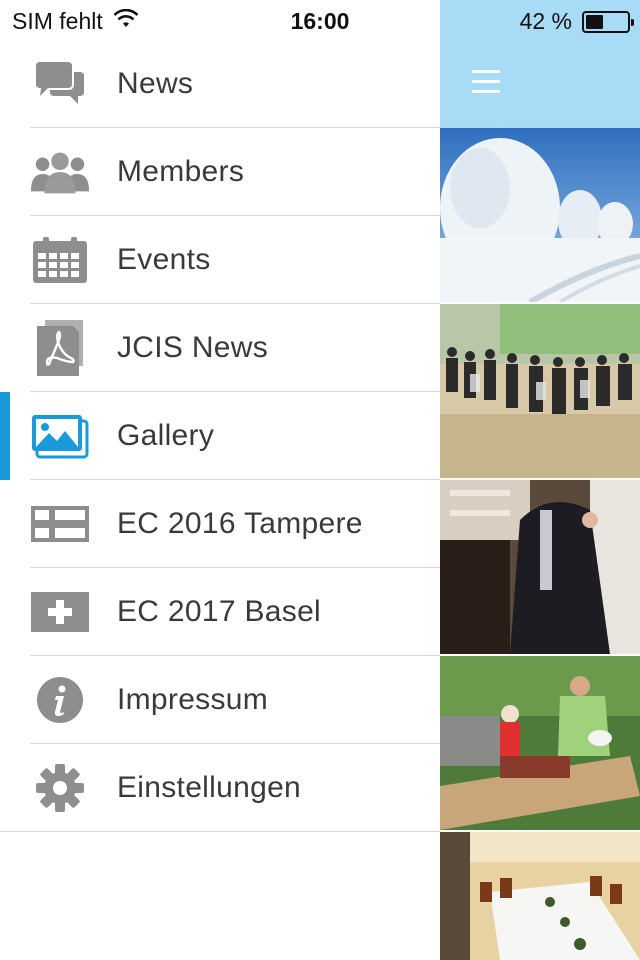  What do you see at coordinates (608, 21) in the screenshot?
I see `battery-icon` at bounding box center [608, 21].